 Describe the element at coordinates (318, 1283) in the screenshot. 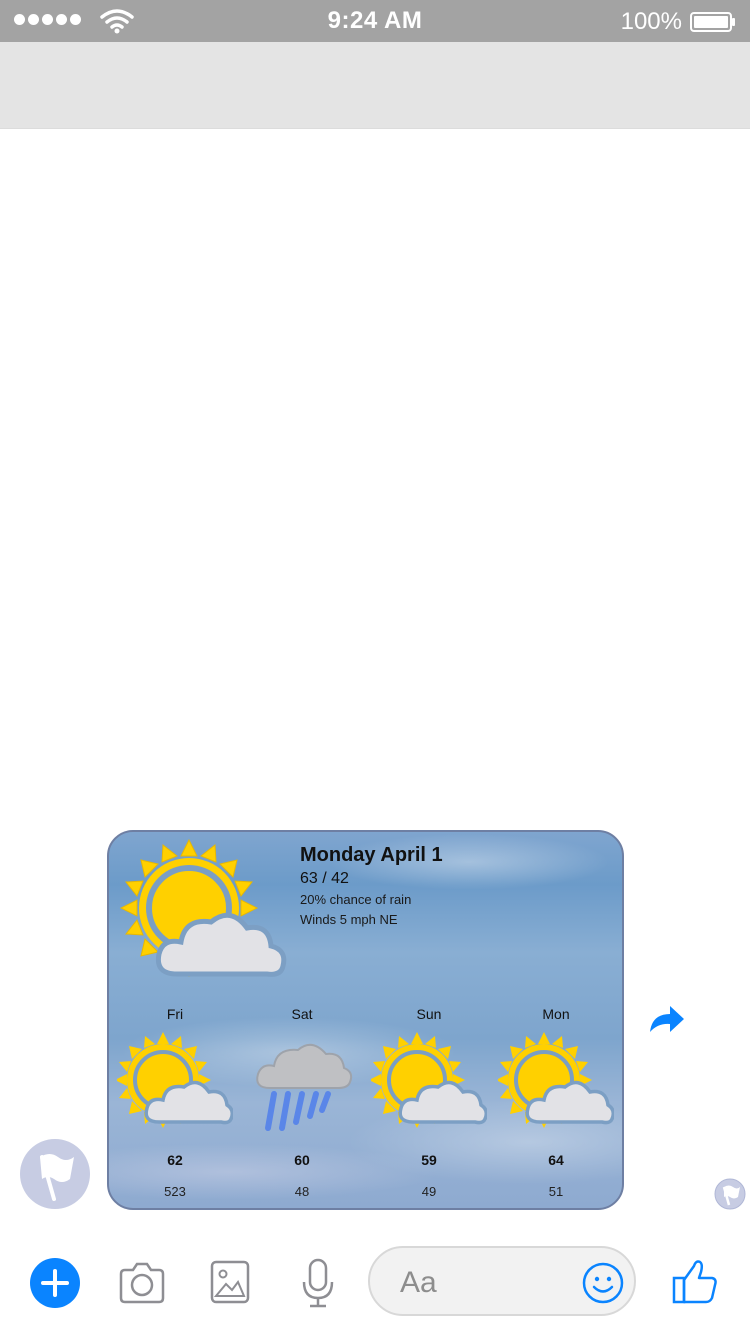

I see `microphone-icon` at that location.